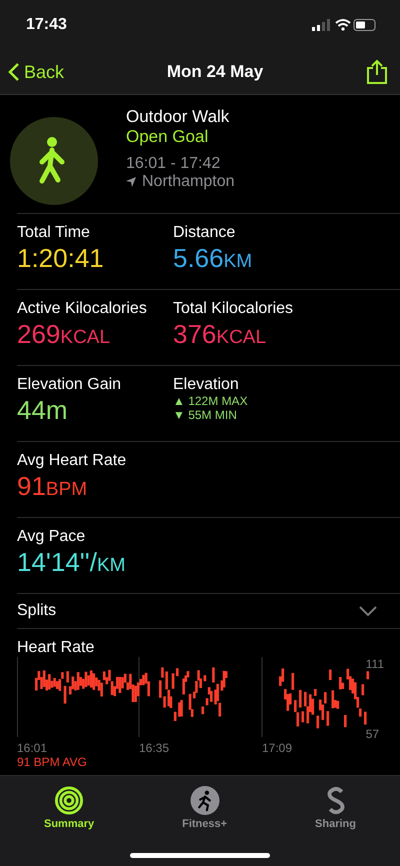 This screenshot has height=866, width=400. What do you see at coordinates (82, 309) in the screenshot?
I see `metric-label: Active Kilocalories` at bounding box center [82, 309].